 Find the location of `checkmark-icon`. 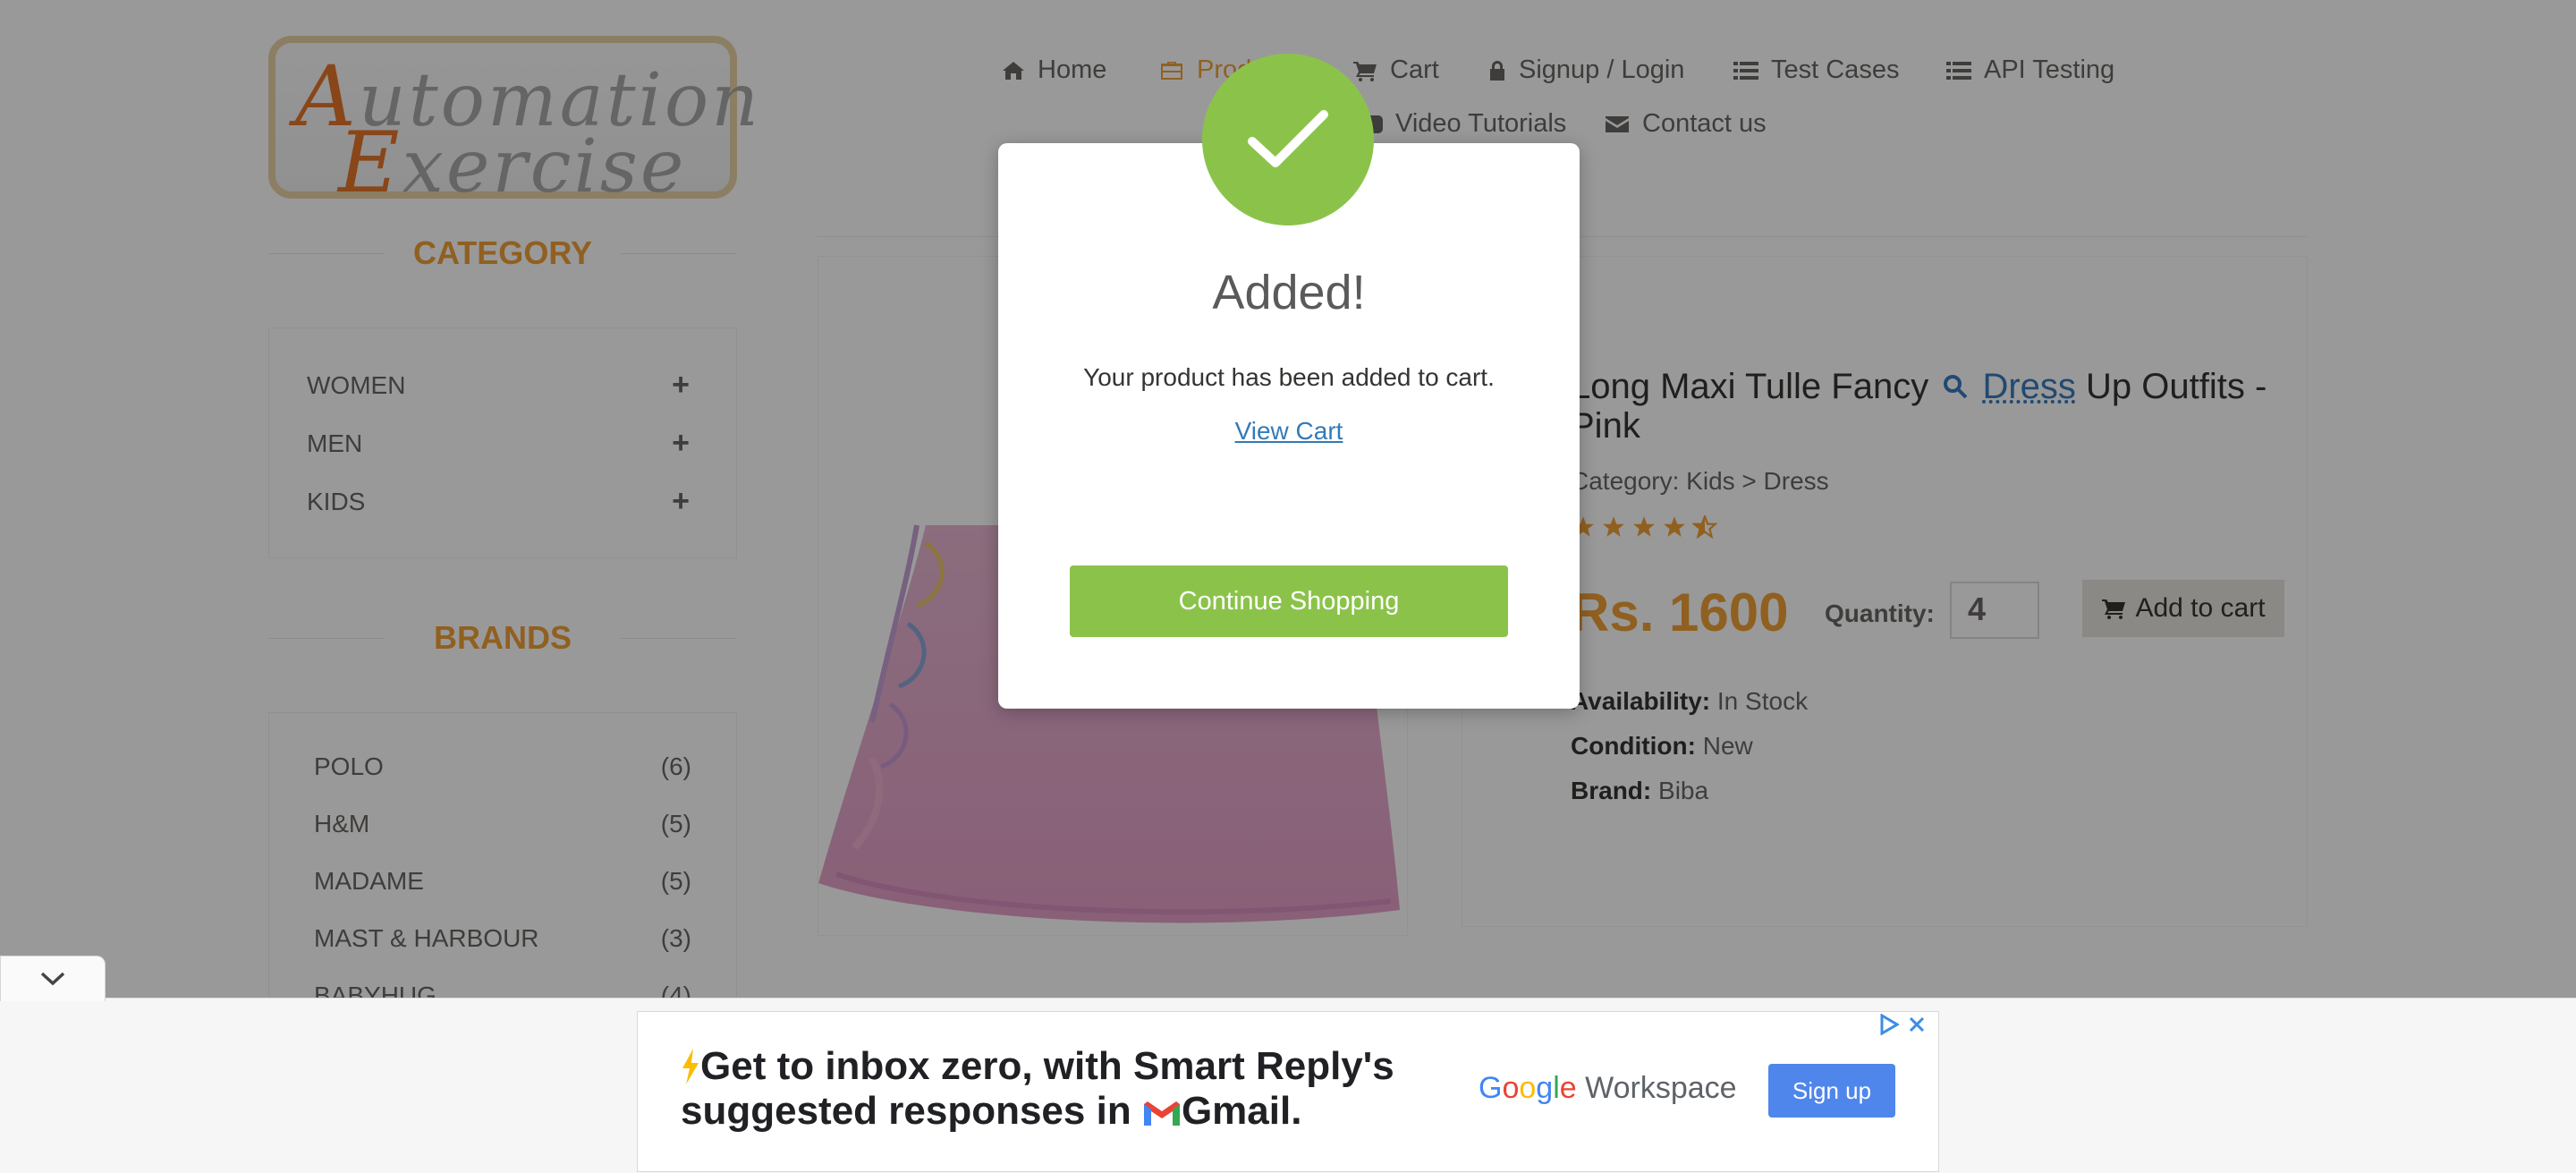

checkmark-icon is located at coordinates (1288, 139).